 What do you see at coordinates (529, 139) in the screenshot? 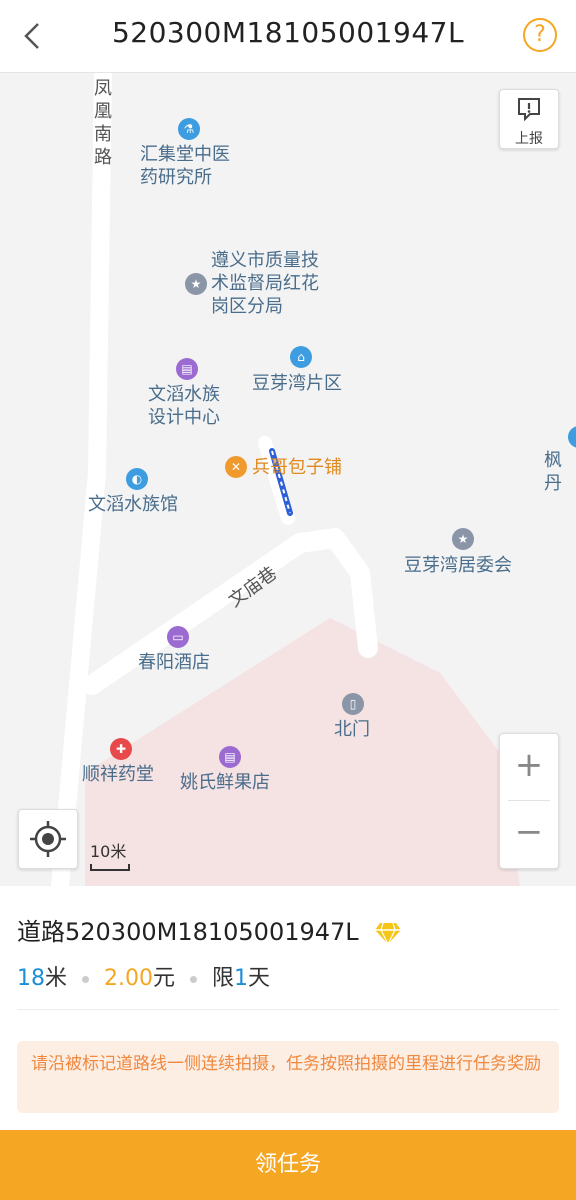
I see `report-label: 上报` at bounding box center [529, 139].